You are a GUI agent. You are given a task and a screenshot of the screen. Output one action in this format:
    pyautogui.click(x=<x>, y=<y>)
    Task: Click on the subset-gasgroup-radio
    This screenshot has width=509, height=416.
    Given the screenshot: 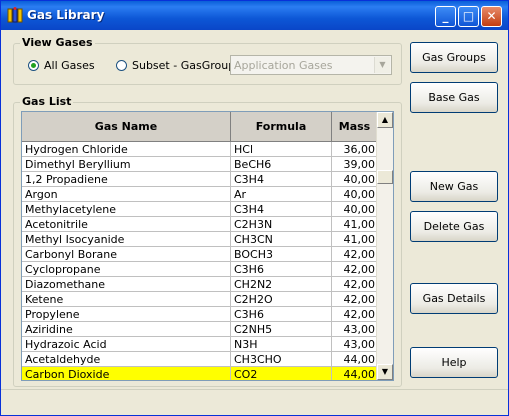 What is the action you would take?
    pyautogui.click(x=121, y=65)
    